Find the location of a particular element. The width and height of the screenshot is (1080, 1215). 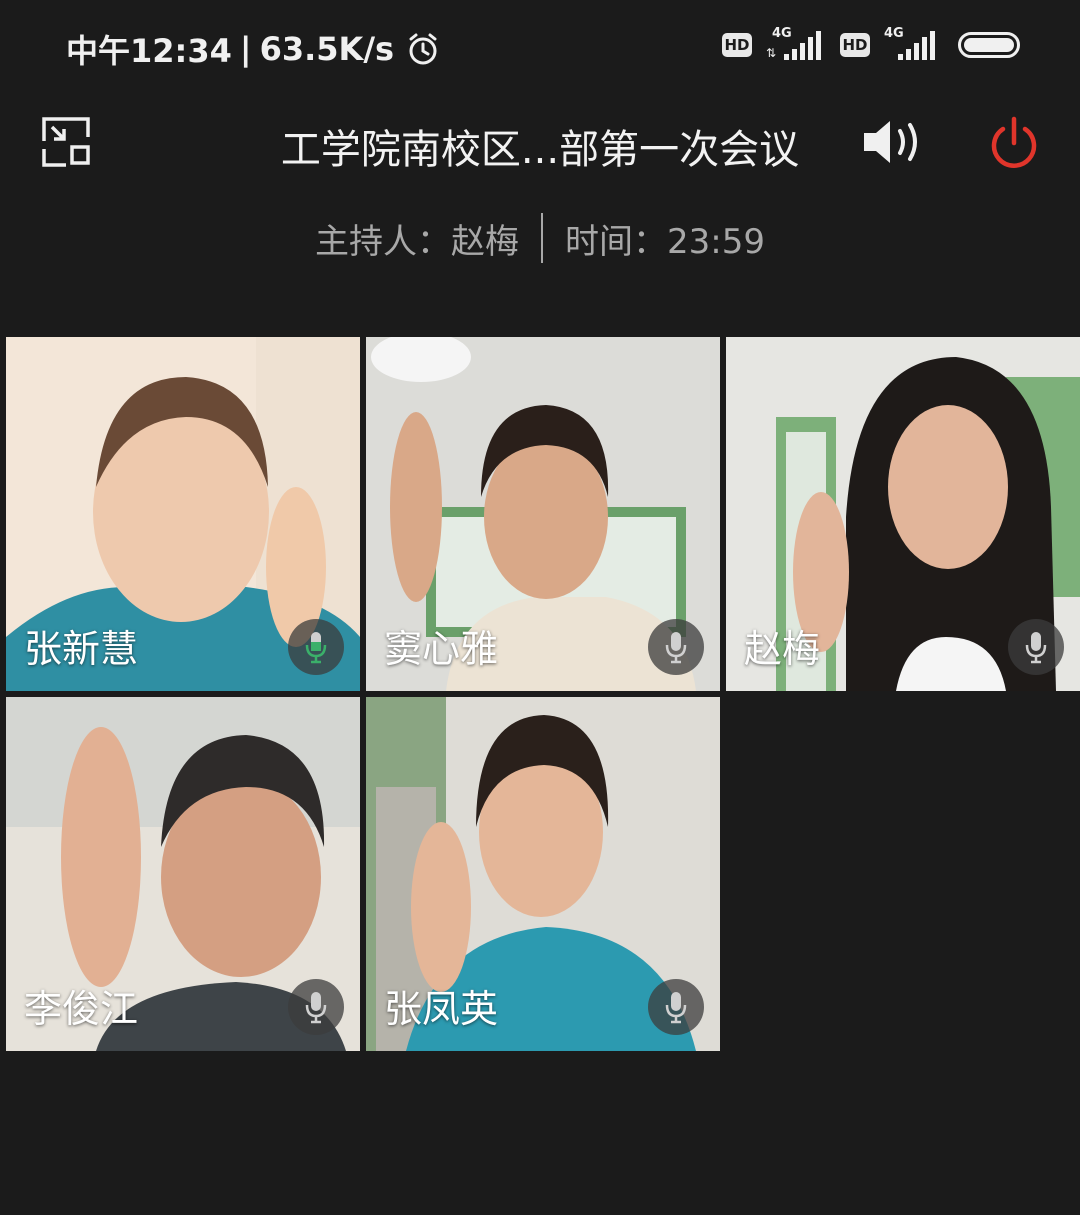

leave-meeting-button is located at coordinates (1014, 143).